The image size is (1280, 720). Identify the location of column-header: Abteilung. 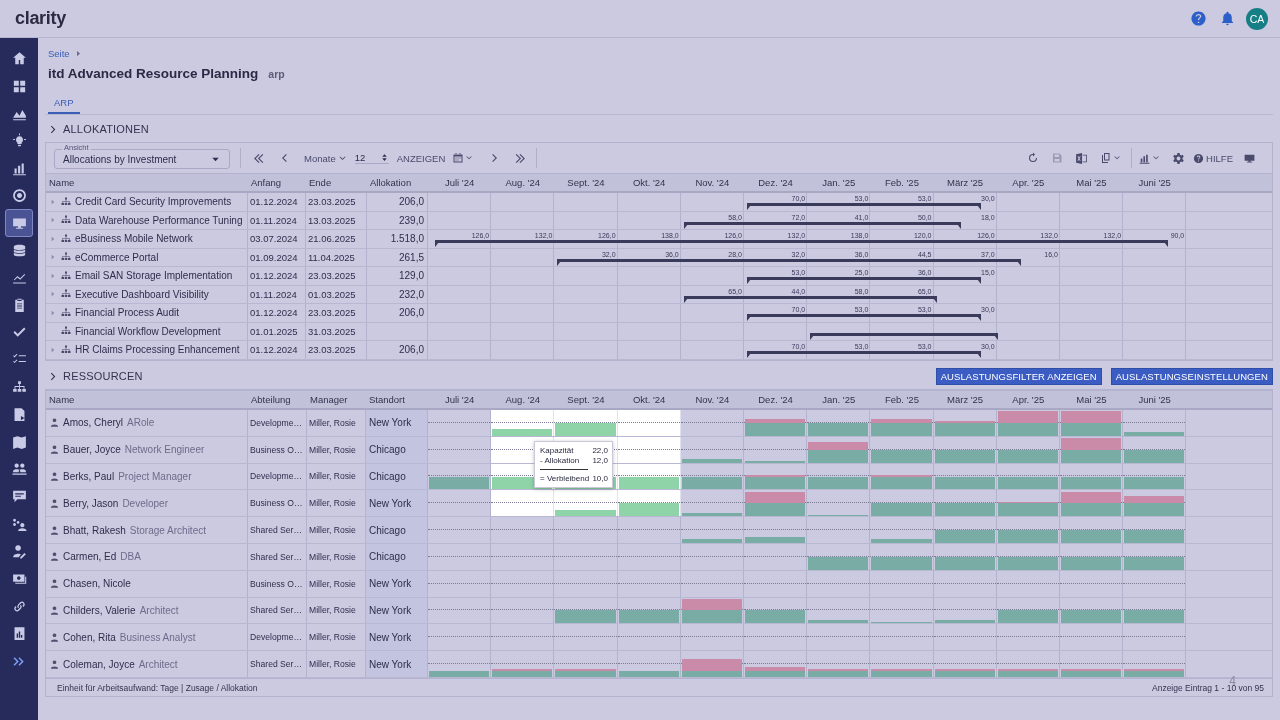
(277, 399).